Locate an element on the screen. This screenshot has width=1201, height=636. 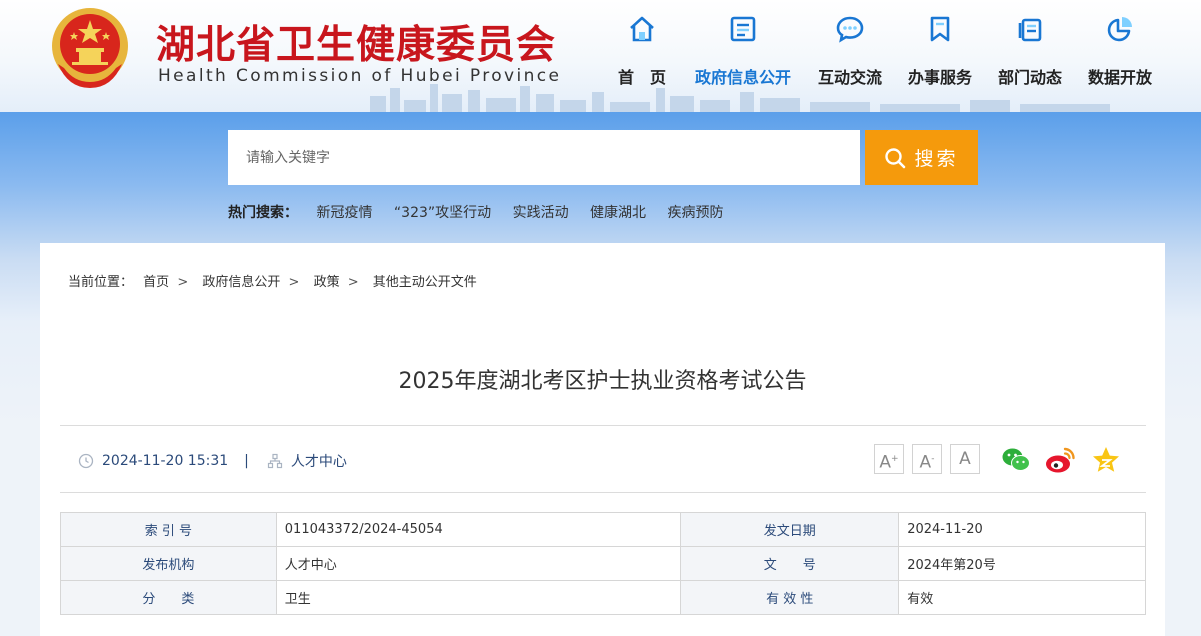
font-size-large-label: A is located at coordinates (885, 462).